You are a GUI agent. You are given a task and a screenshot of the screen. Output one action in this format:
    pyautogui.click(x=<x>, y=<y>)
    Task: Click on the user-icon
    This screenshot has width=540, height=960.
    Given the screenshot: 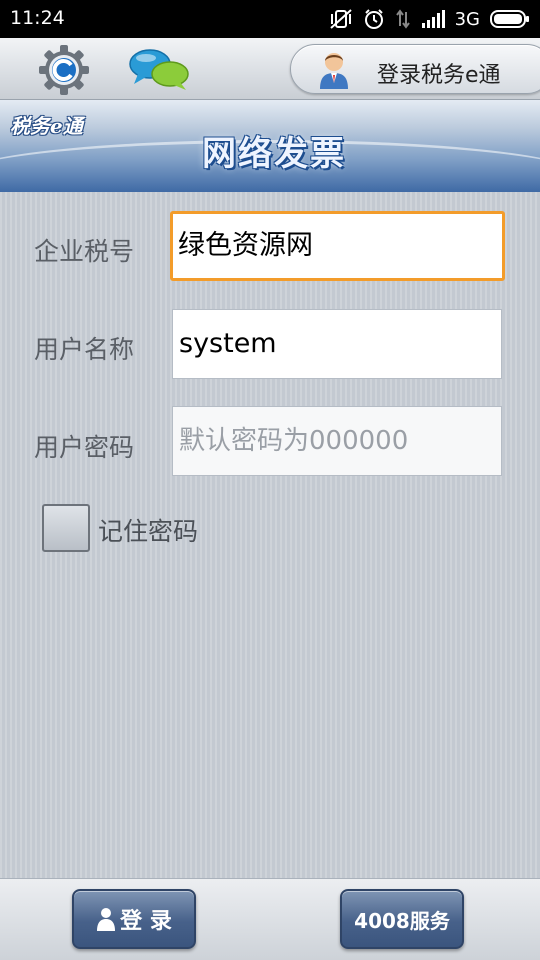 What is the action you would take?
    pyautogui.click(x=106, y=919)
    